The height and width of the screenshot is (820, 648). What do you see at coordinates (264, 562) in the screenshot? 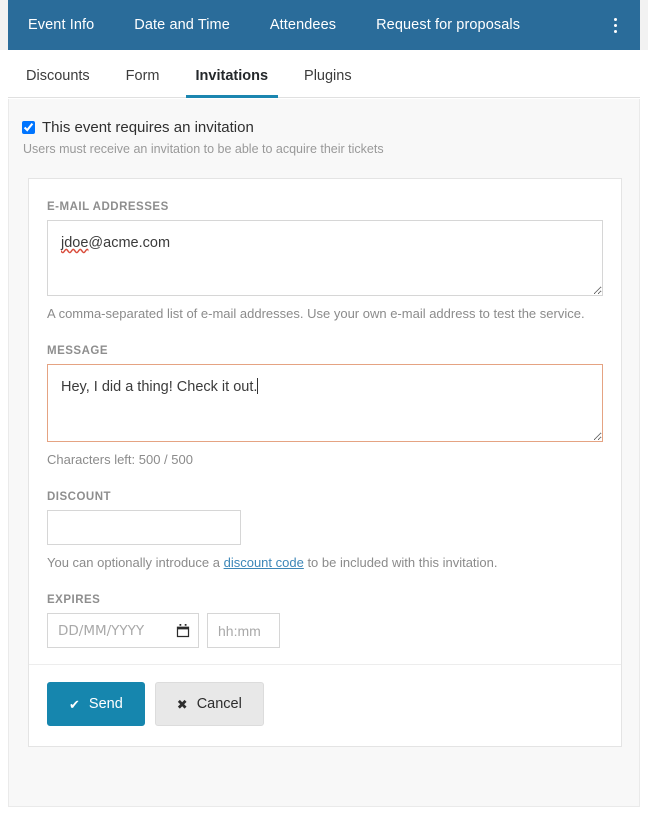
I see `discount-code-link: discount code` at bounding box center [264, 562].